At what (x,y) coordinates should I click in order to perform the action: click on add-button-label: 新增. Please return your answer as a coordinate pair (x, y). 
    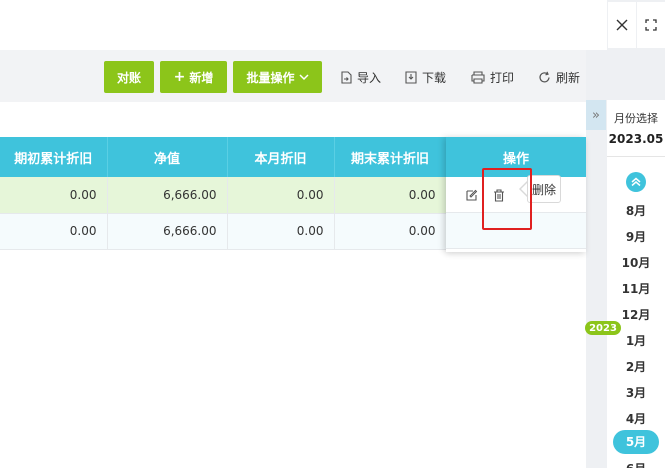
    Looking at the image, I should click on (201, 77).